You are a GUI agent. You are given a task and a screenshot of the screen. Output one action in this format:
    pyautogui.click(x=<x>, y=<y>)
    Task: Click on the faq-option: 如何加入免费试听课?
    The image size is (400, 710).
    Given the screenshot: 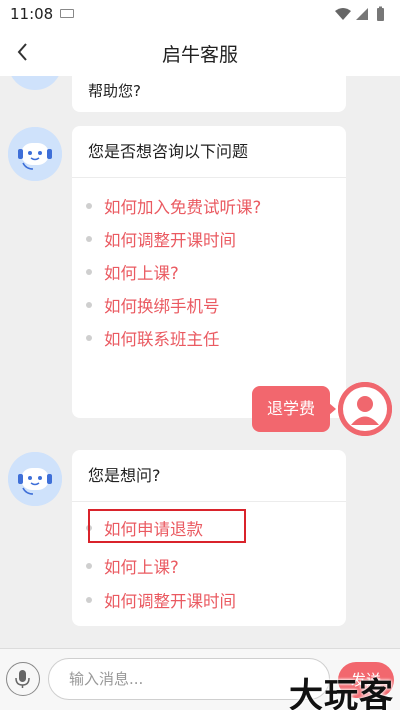 What is the action you would take?
    pyautogui.click(x=173, y=206)
    